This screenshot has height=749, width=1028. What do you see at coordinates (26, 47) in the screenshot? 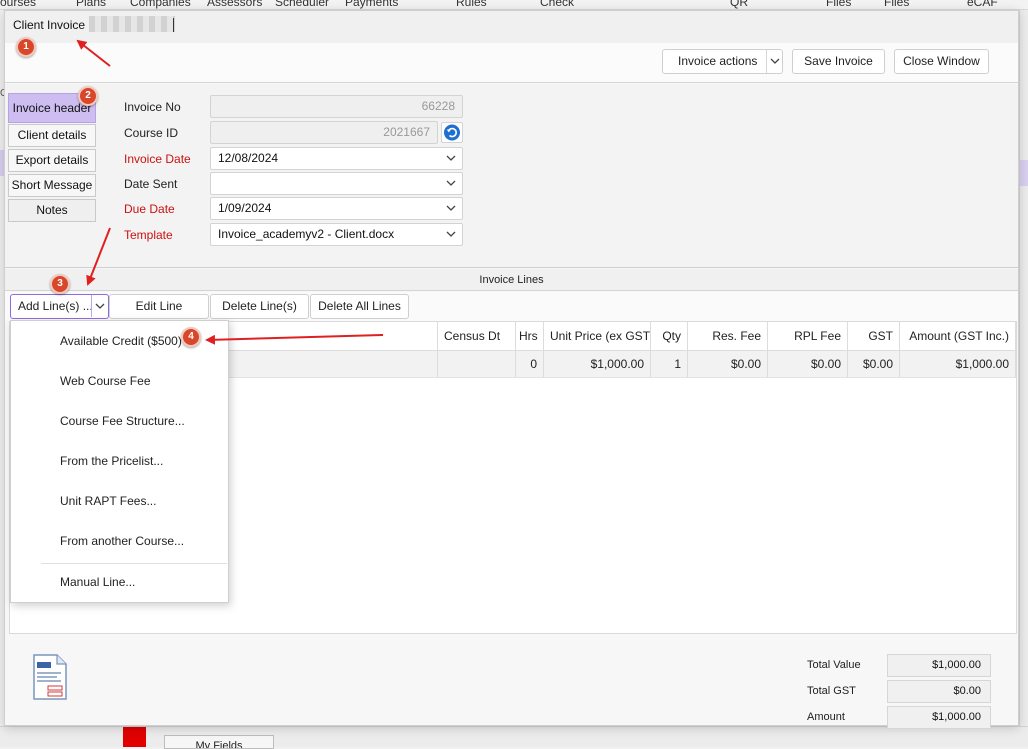
I see `annotation-badge-1: 1` at bounding box center [26, 47].